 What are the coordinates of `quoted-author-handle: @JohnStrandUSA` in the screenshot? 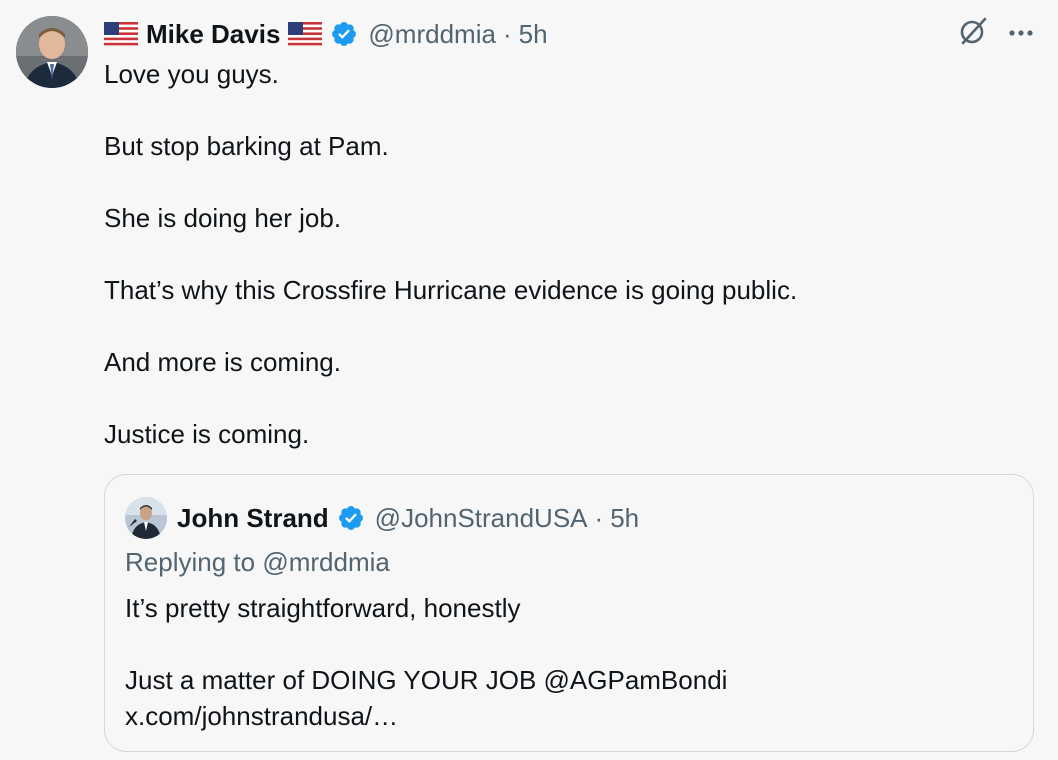 It's located at (481, 518).